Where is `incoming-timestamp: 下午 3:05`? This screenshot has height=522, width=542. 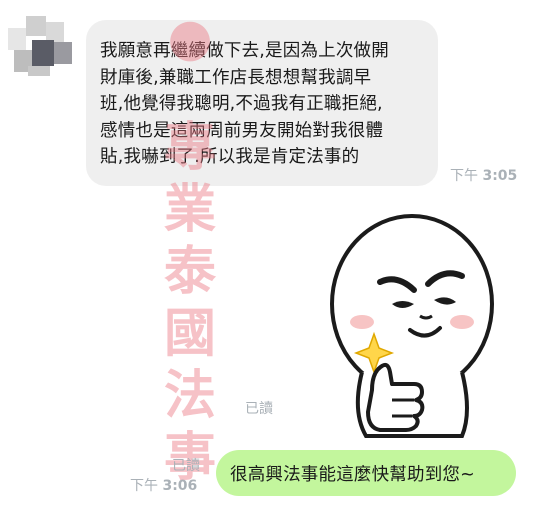 incoming-timestamp: 下午 3:05 is located at coordinates (483, 175).